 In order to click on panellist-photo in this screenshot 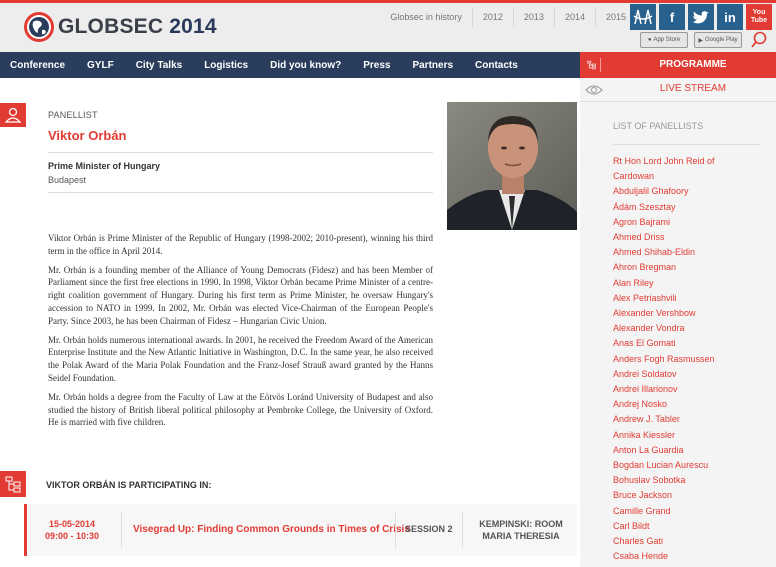, I will do `click(512, 166)`.